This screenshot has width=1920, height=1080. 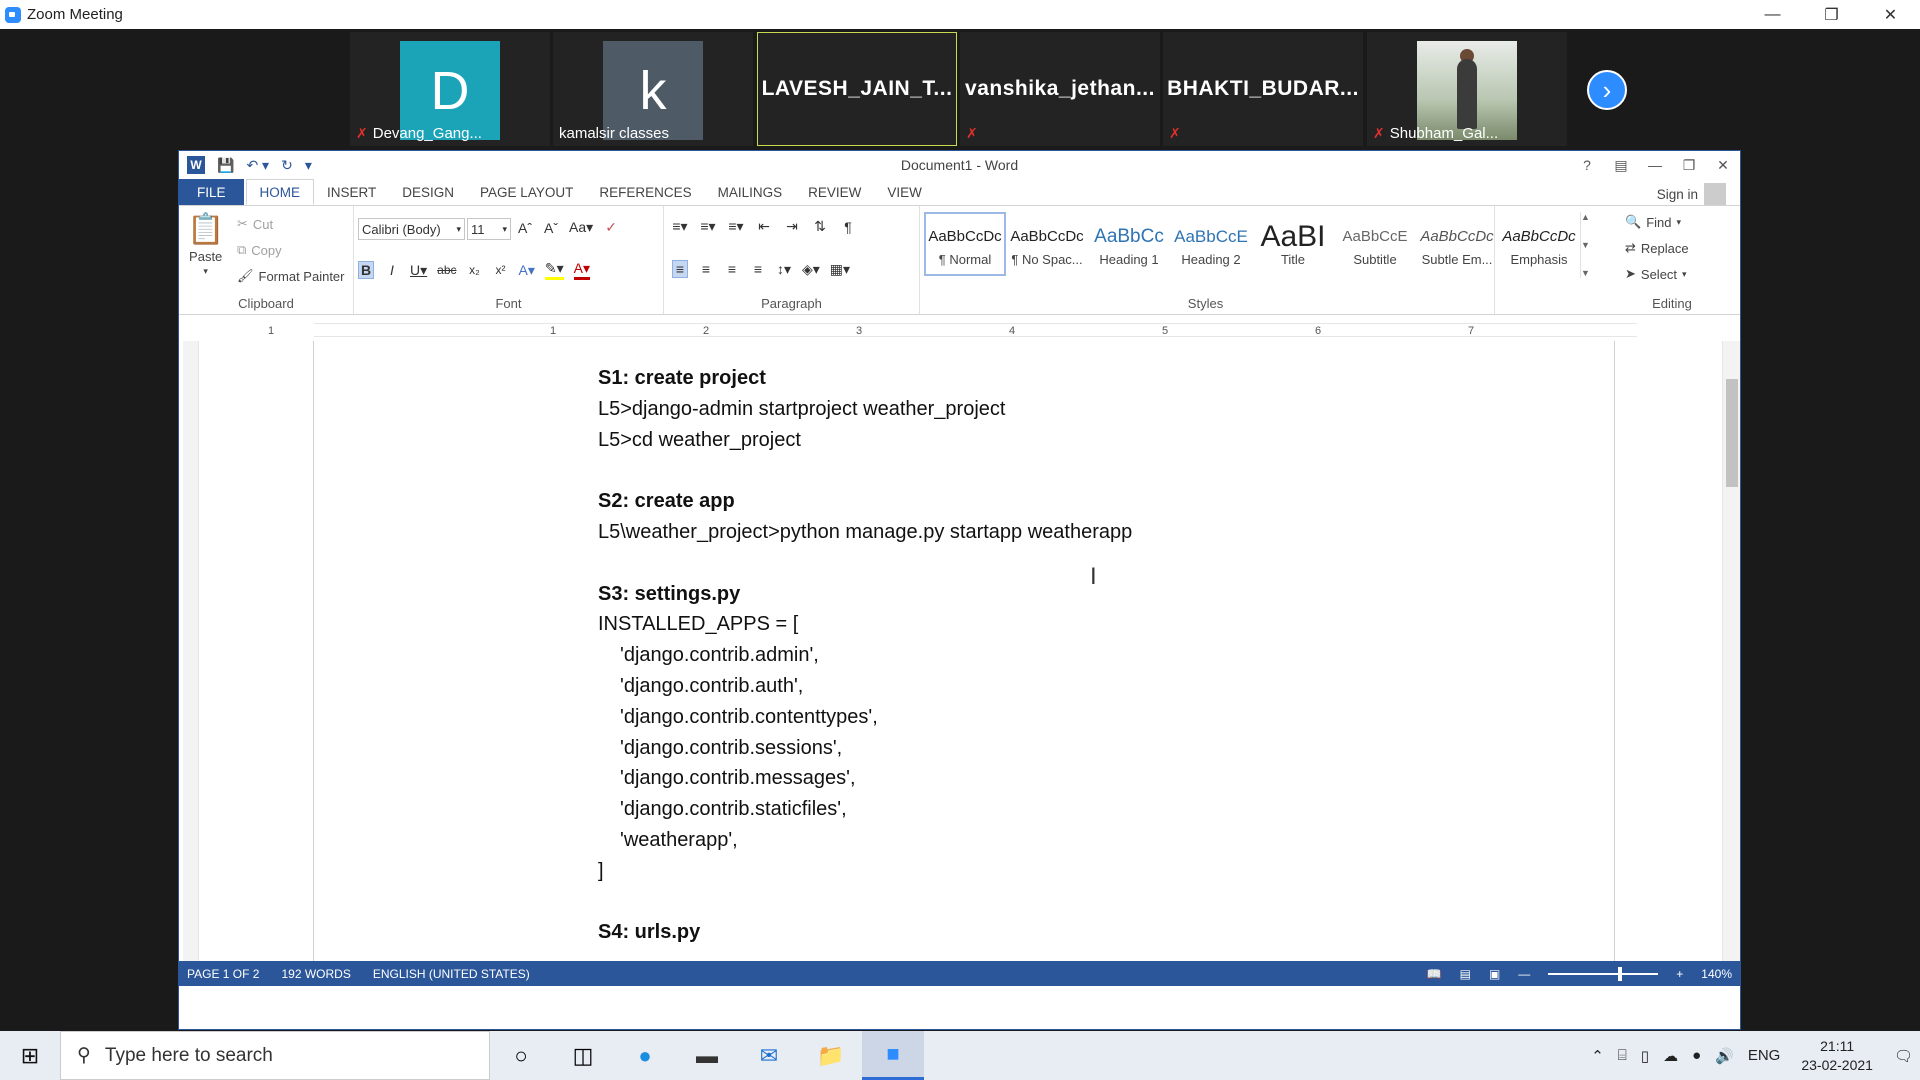 What do you see at coordinates (865, 686) in the screenshot?
I see `document-line: 'django.contrib.auth',` at bounding box center [865, 686].